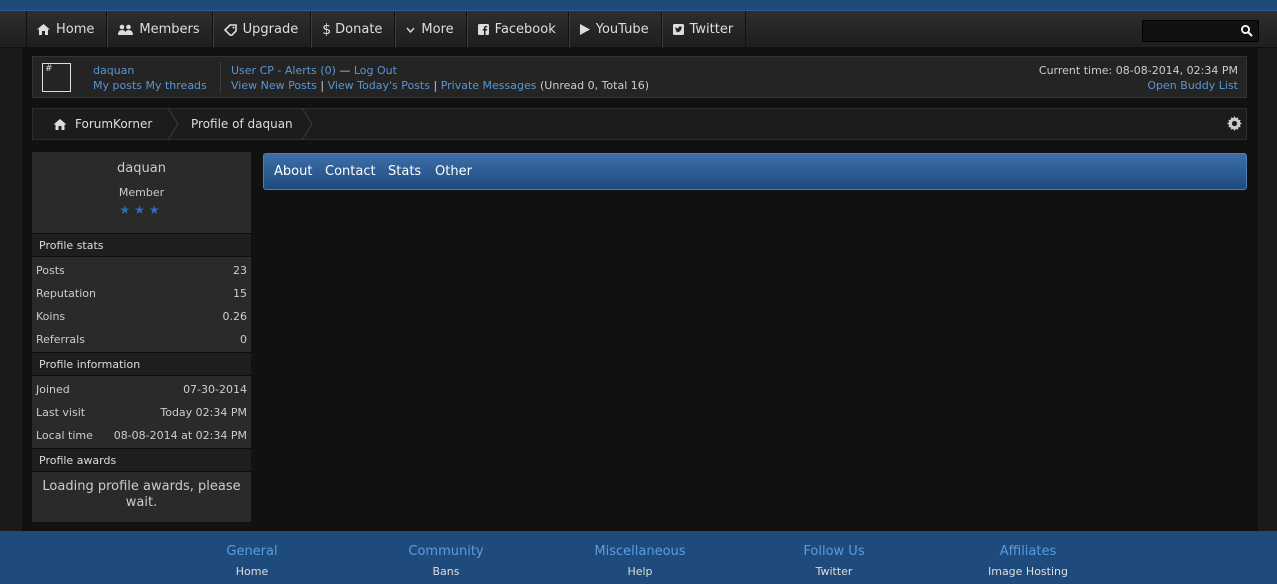 This screenshot has height=584, width=1277. What do you see at coordinates (141, 270) in the screenshot?
I see `stat-row-posts: Posts 23` at bounding box center [141, 270].